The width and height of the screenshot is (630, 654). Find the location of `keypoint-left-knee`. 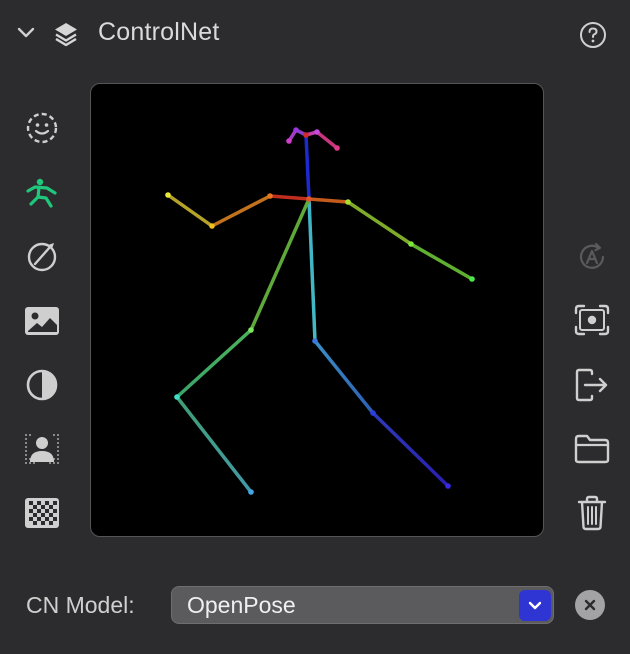

keypoint-left-knee is located at coordinates (177, 397).